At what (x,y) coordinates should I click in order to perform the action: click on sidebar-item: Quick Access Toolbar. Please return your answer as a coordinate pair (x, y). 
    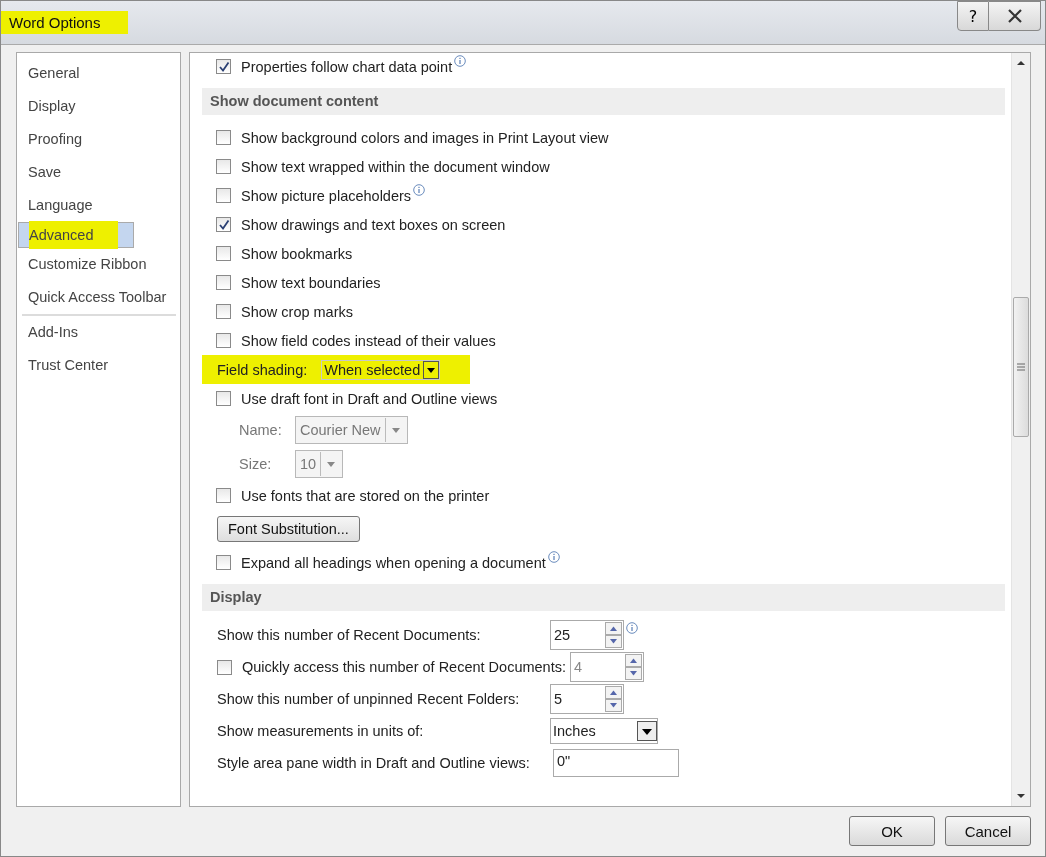
    Looking at the image, I should click on (98, 297).